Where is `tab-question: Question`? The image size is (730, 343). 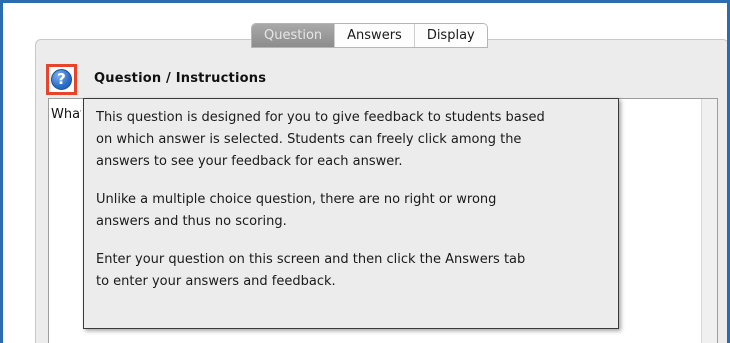
tab-question: Question is located at coordinates (293, 35).